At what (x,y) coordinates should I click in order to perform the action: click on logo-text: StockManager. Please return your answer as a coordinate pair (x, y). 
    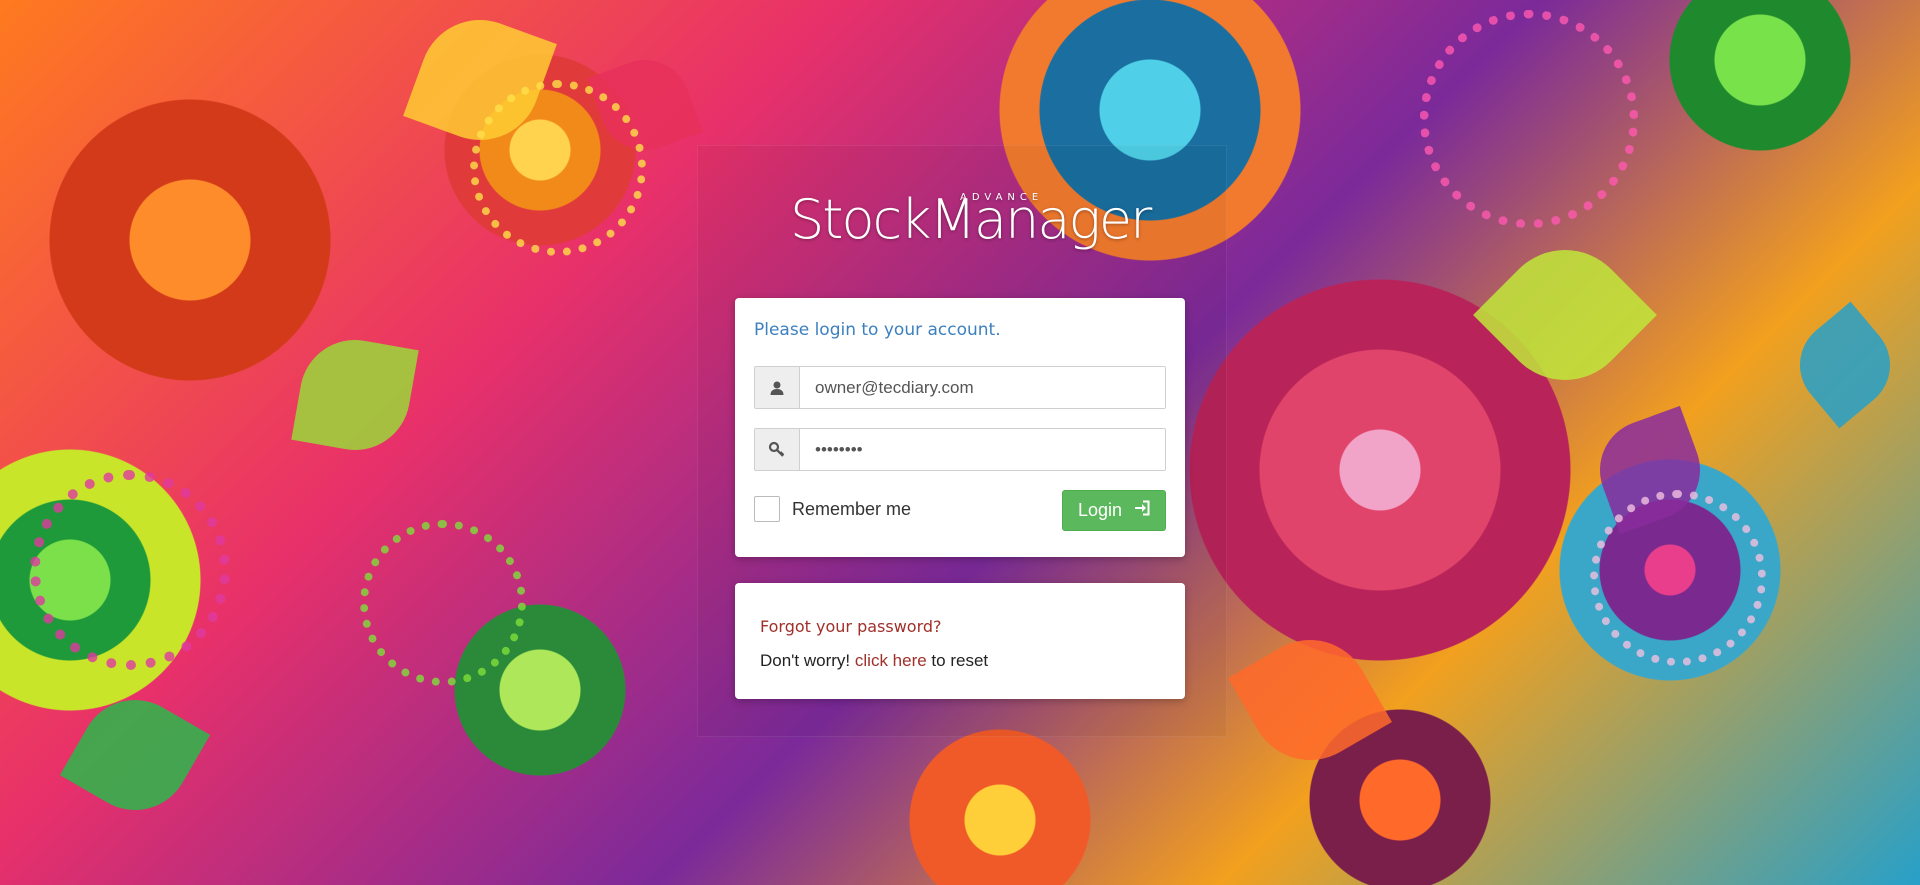
    Looking at the image, I should click on (971, 219).